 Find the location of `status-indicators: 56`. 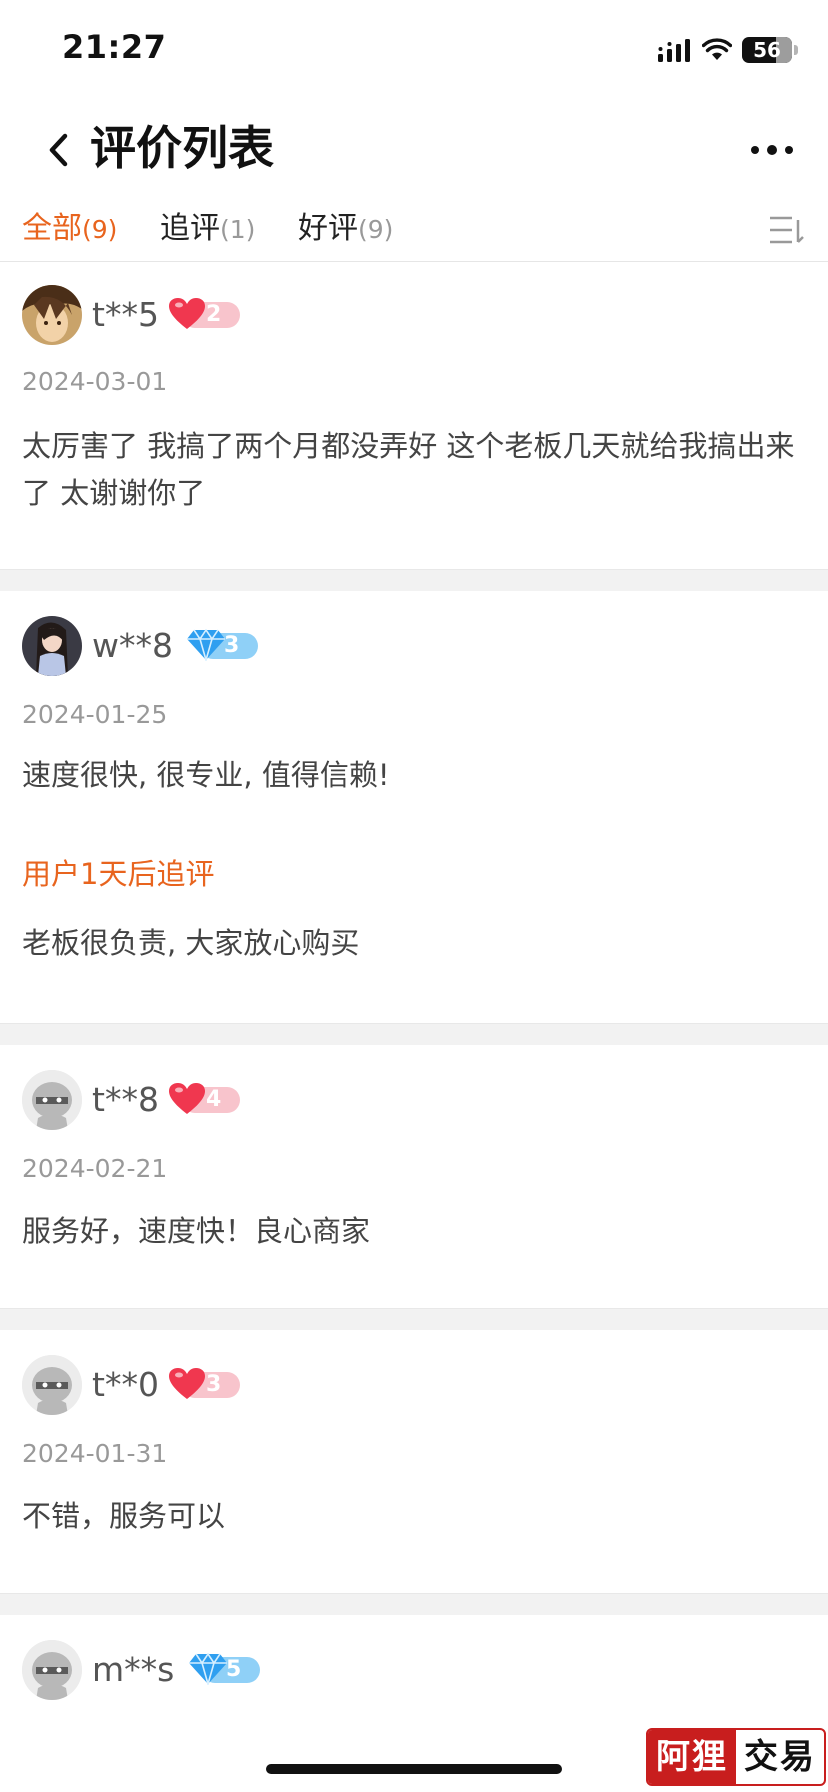

status-indicators: 56 is located at coordinates (728, 50).